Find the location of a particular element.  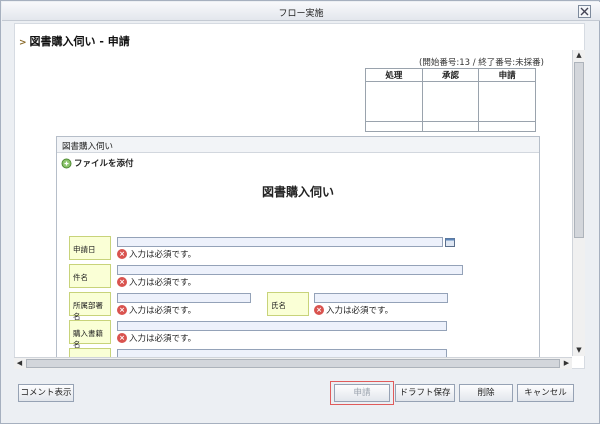

window-title: フロー実施 is located at coordinates (301, 14).